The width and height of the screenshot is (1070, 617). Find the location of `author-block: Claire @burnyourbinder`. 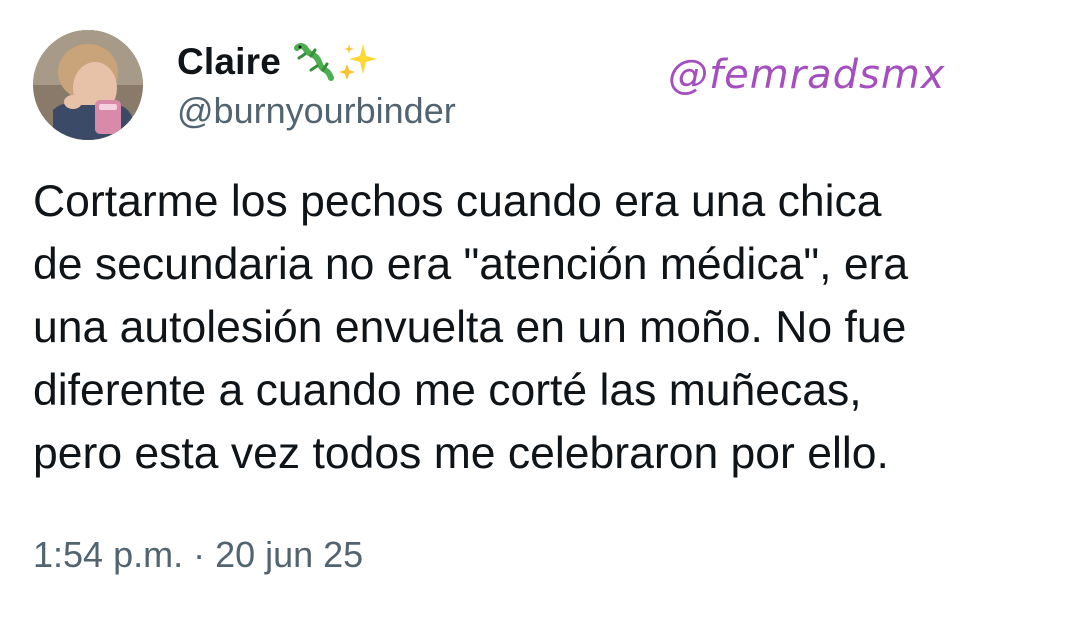

author-block: Claire @burnyourbinder is located at coordinates (316, 85).